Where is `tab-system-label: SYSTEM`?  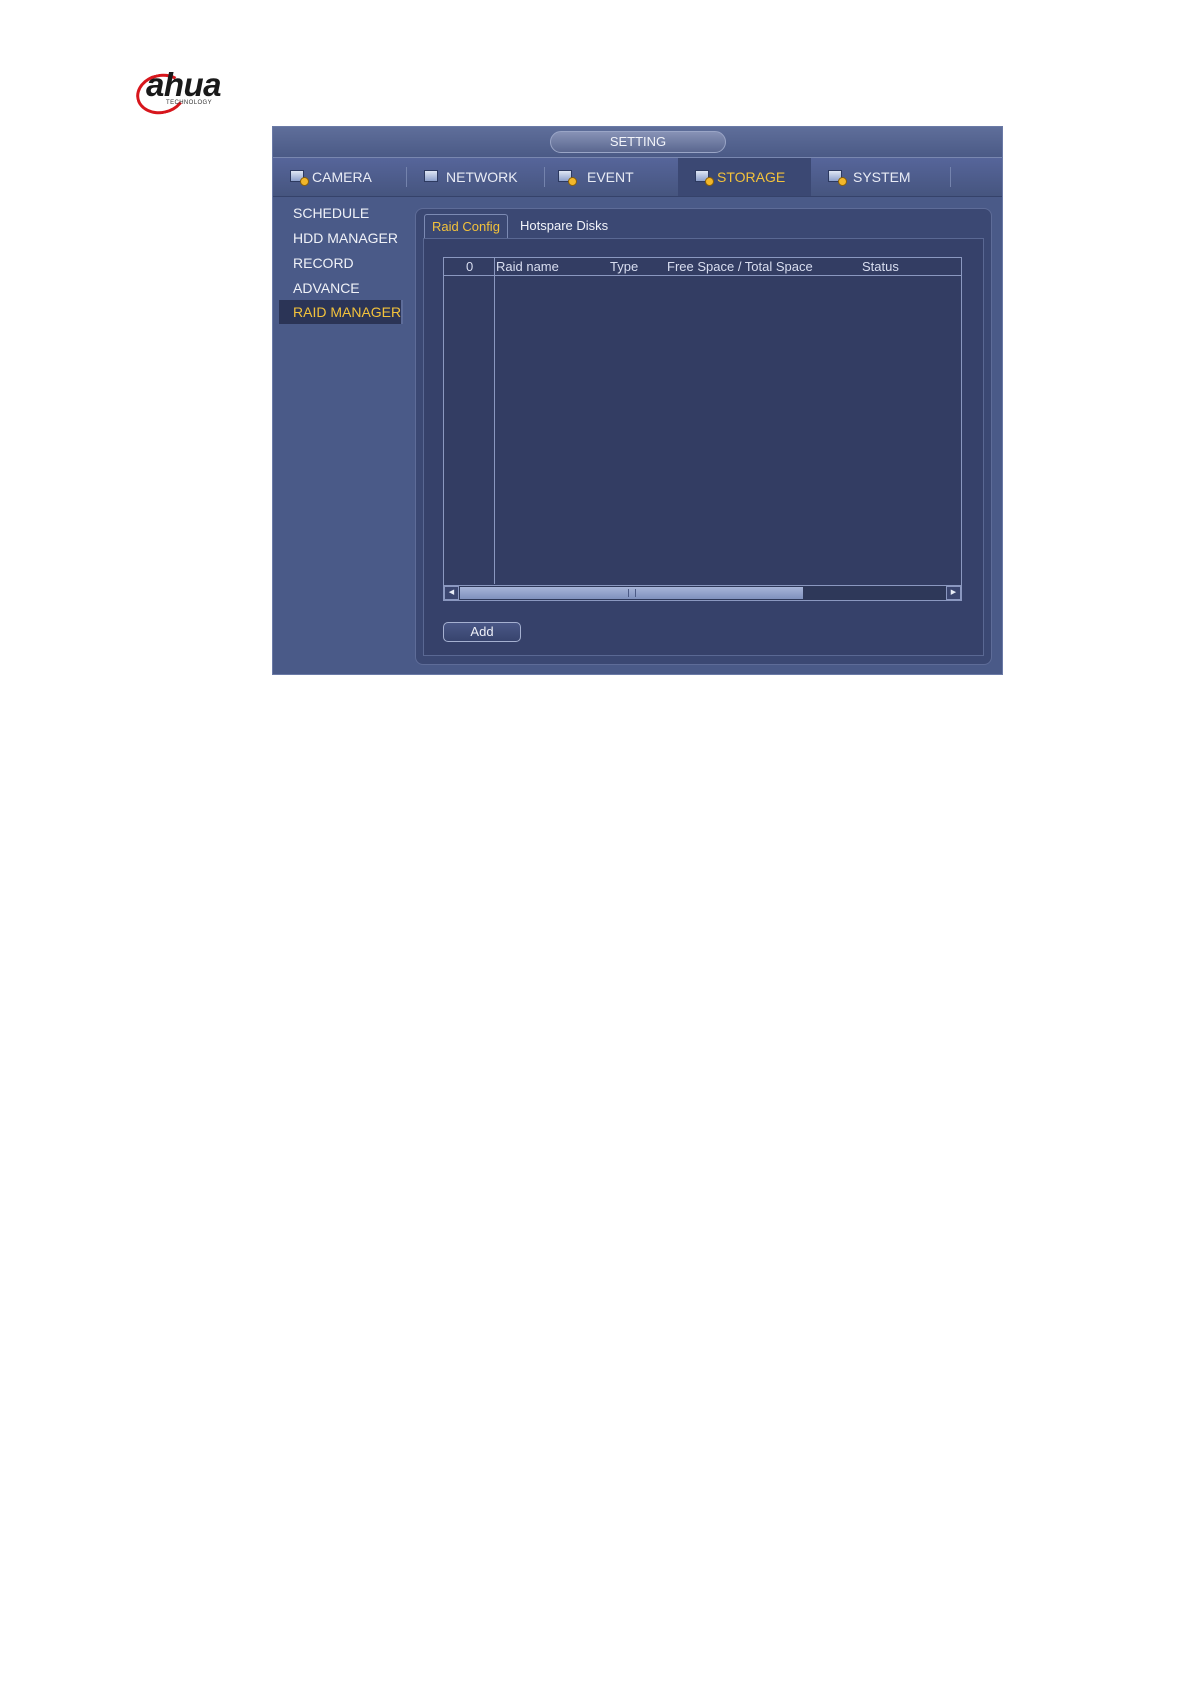 tab-system-label: SYSTEM is located at coordinates (882, 177).